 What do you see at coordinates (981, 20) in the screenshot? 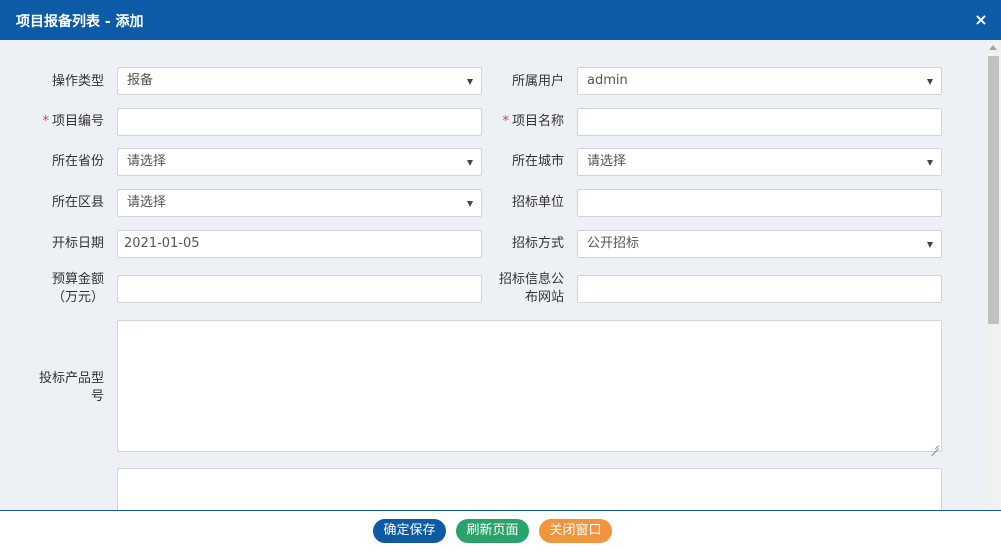
I see `close-icon: ×` at bounding box center [981, 20].